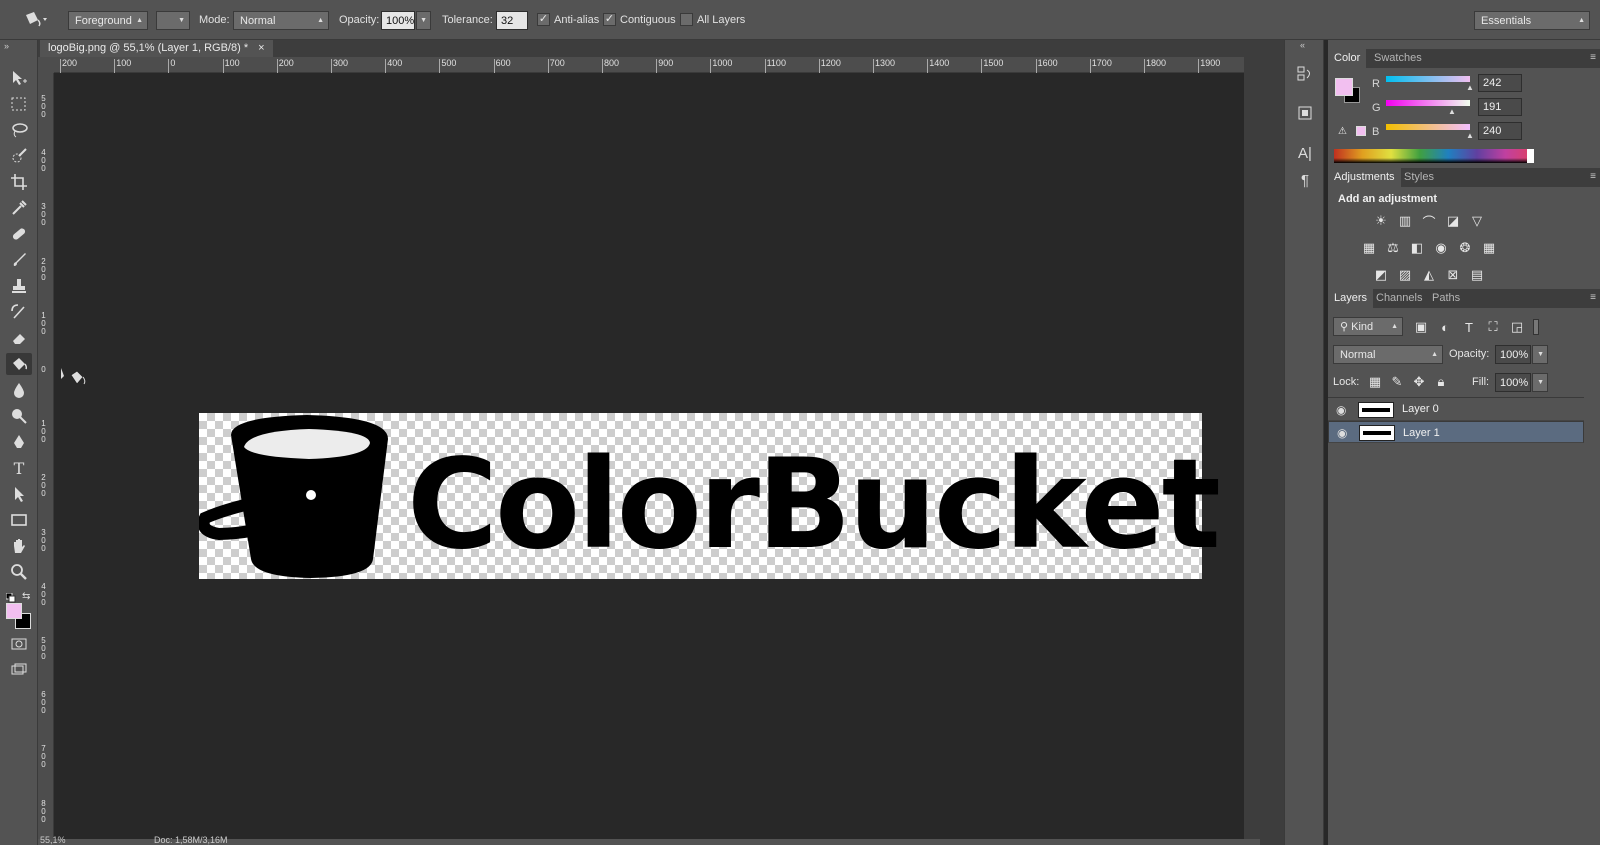  I want to click on brightness-icon: ☀, so click(1381, 221).